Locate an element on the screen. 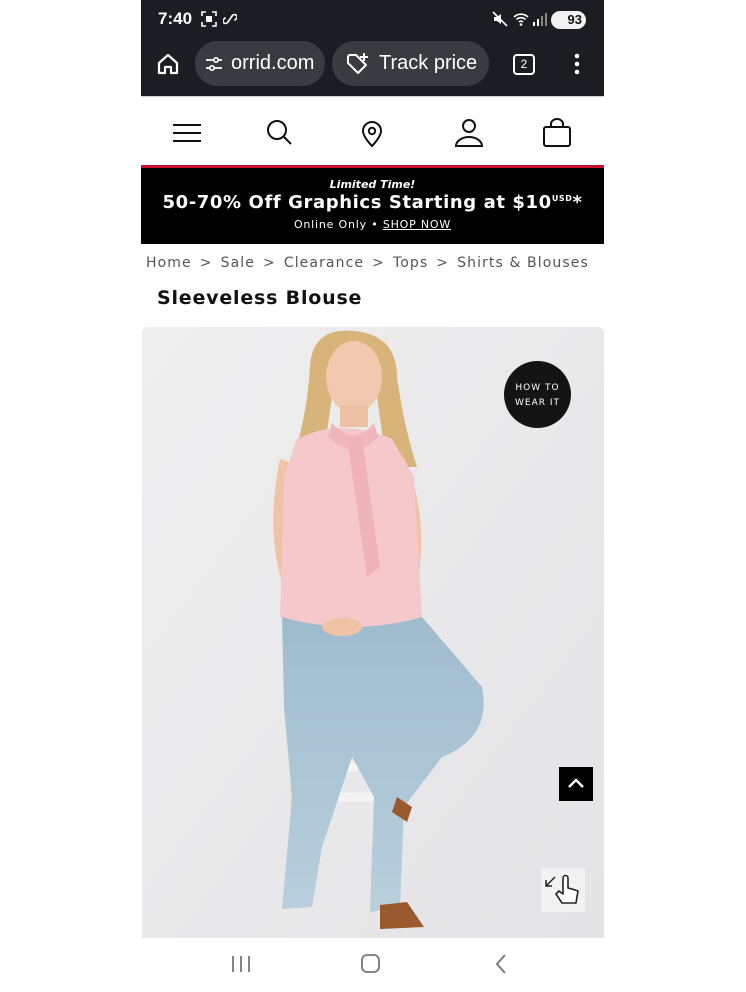  badge-line-1: HOW TO is located at coordinates (537, 388).